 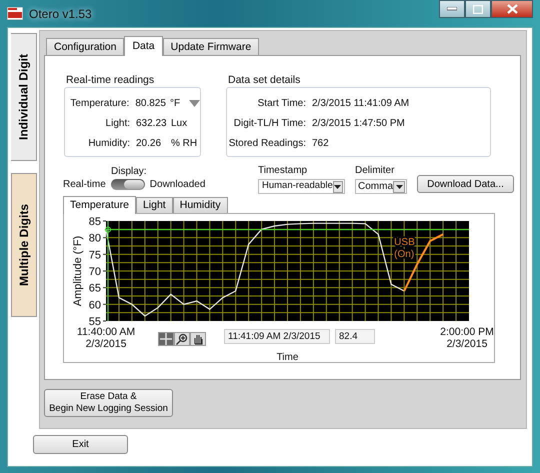 I want to click on unit-label: °F, so click(x=175, y=103).